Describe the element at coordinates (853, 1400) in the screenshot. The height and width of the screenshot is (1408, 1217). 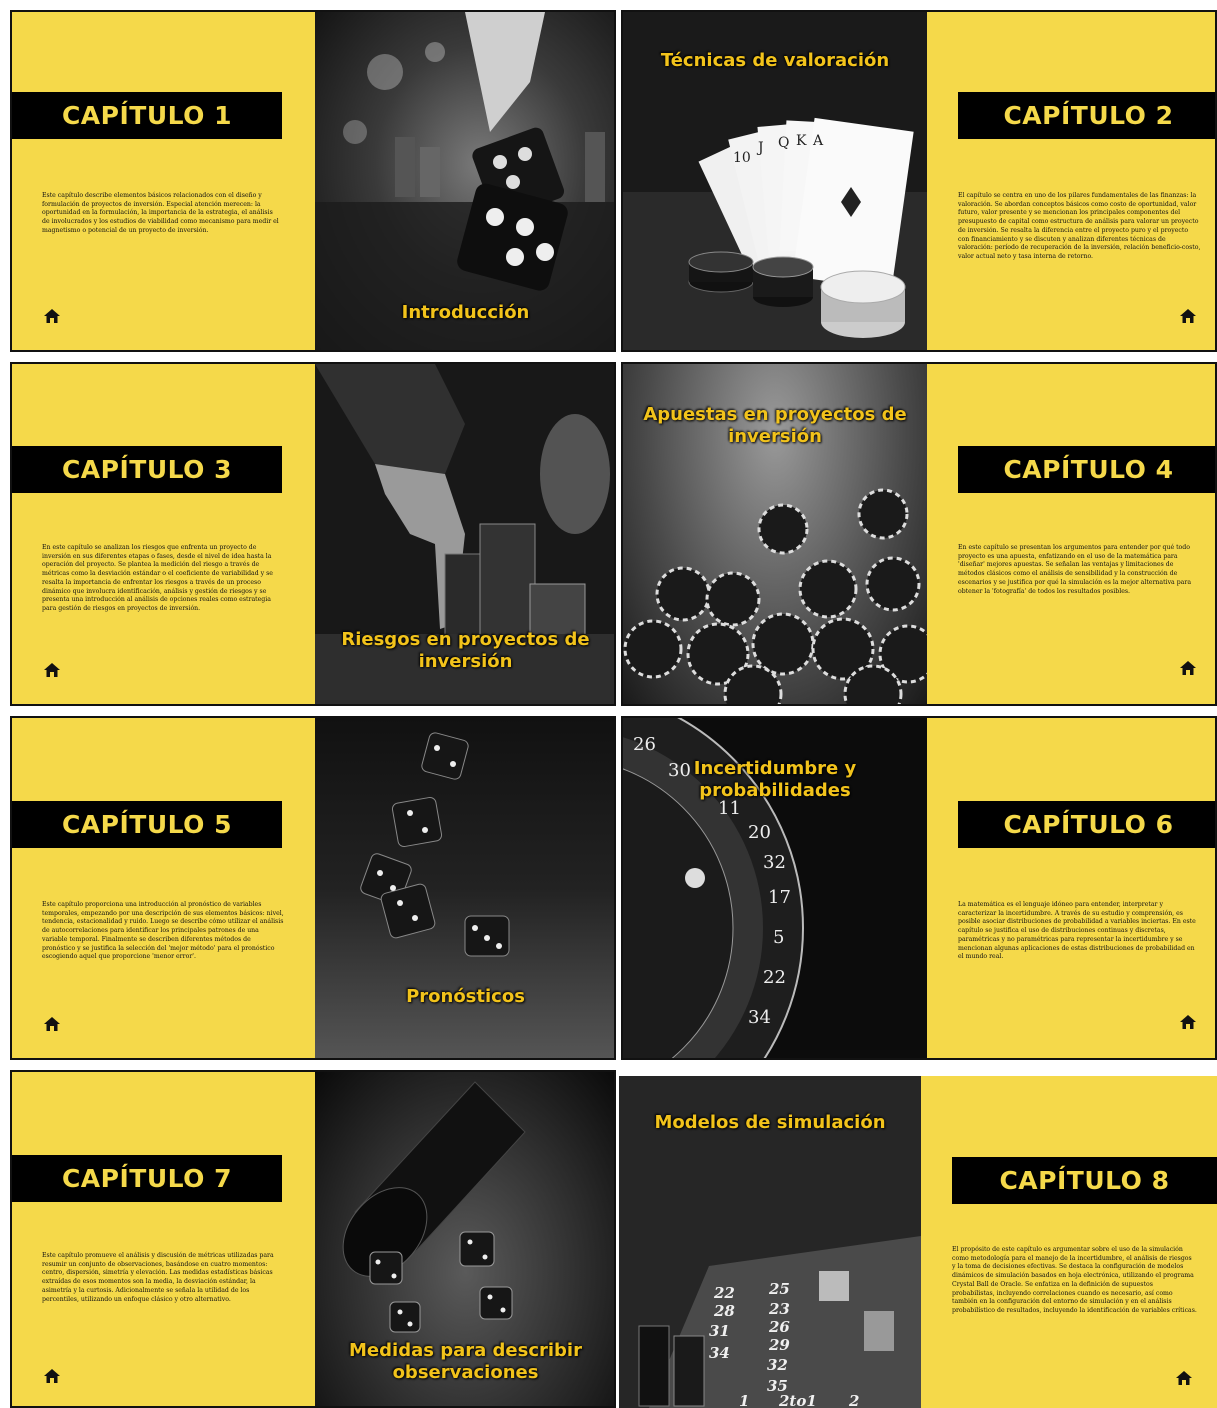
I see `table-number: 2` at that location.